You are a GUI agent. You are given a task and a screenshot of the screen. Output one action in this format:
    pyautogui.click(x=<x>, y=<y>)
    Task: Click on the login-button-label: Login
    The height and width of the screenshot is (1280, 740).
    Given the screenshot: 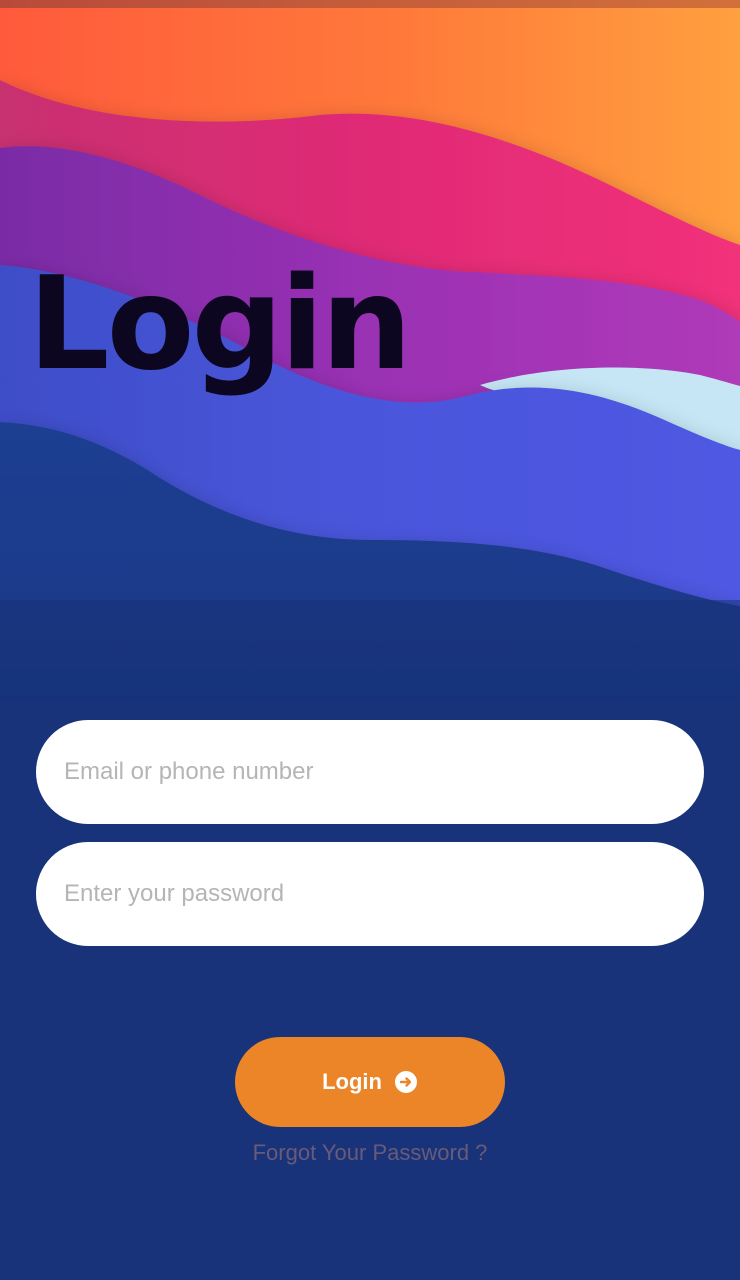 What is the action you would take?
    pyautogui.click(x=352, y=1081)
    